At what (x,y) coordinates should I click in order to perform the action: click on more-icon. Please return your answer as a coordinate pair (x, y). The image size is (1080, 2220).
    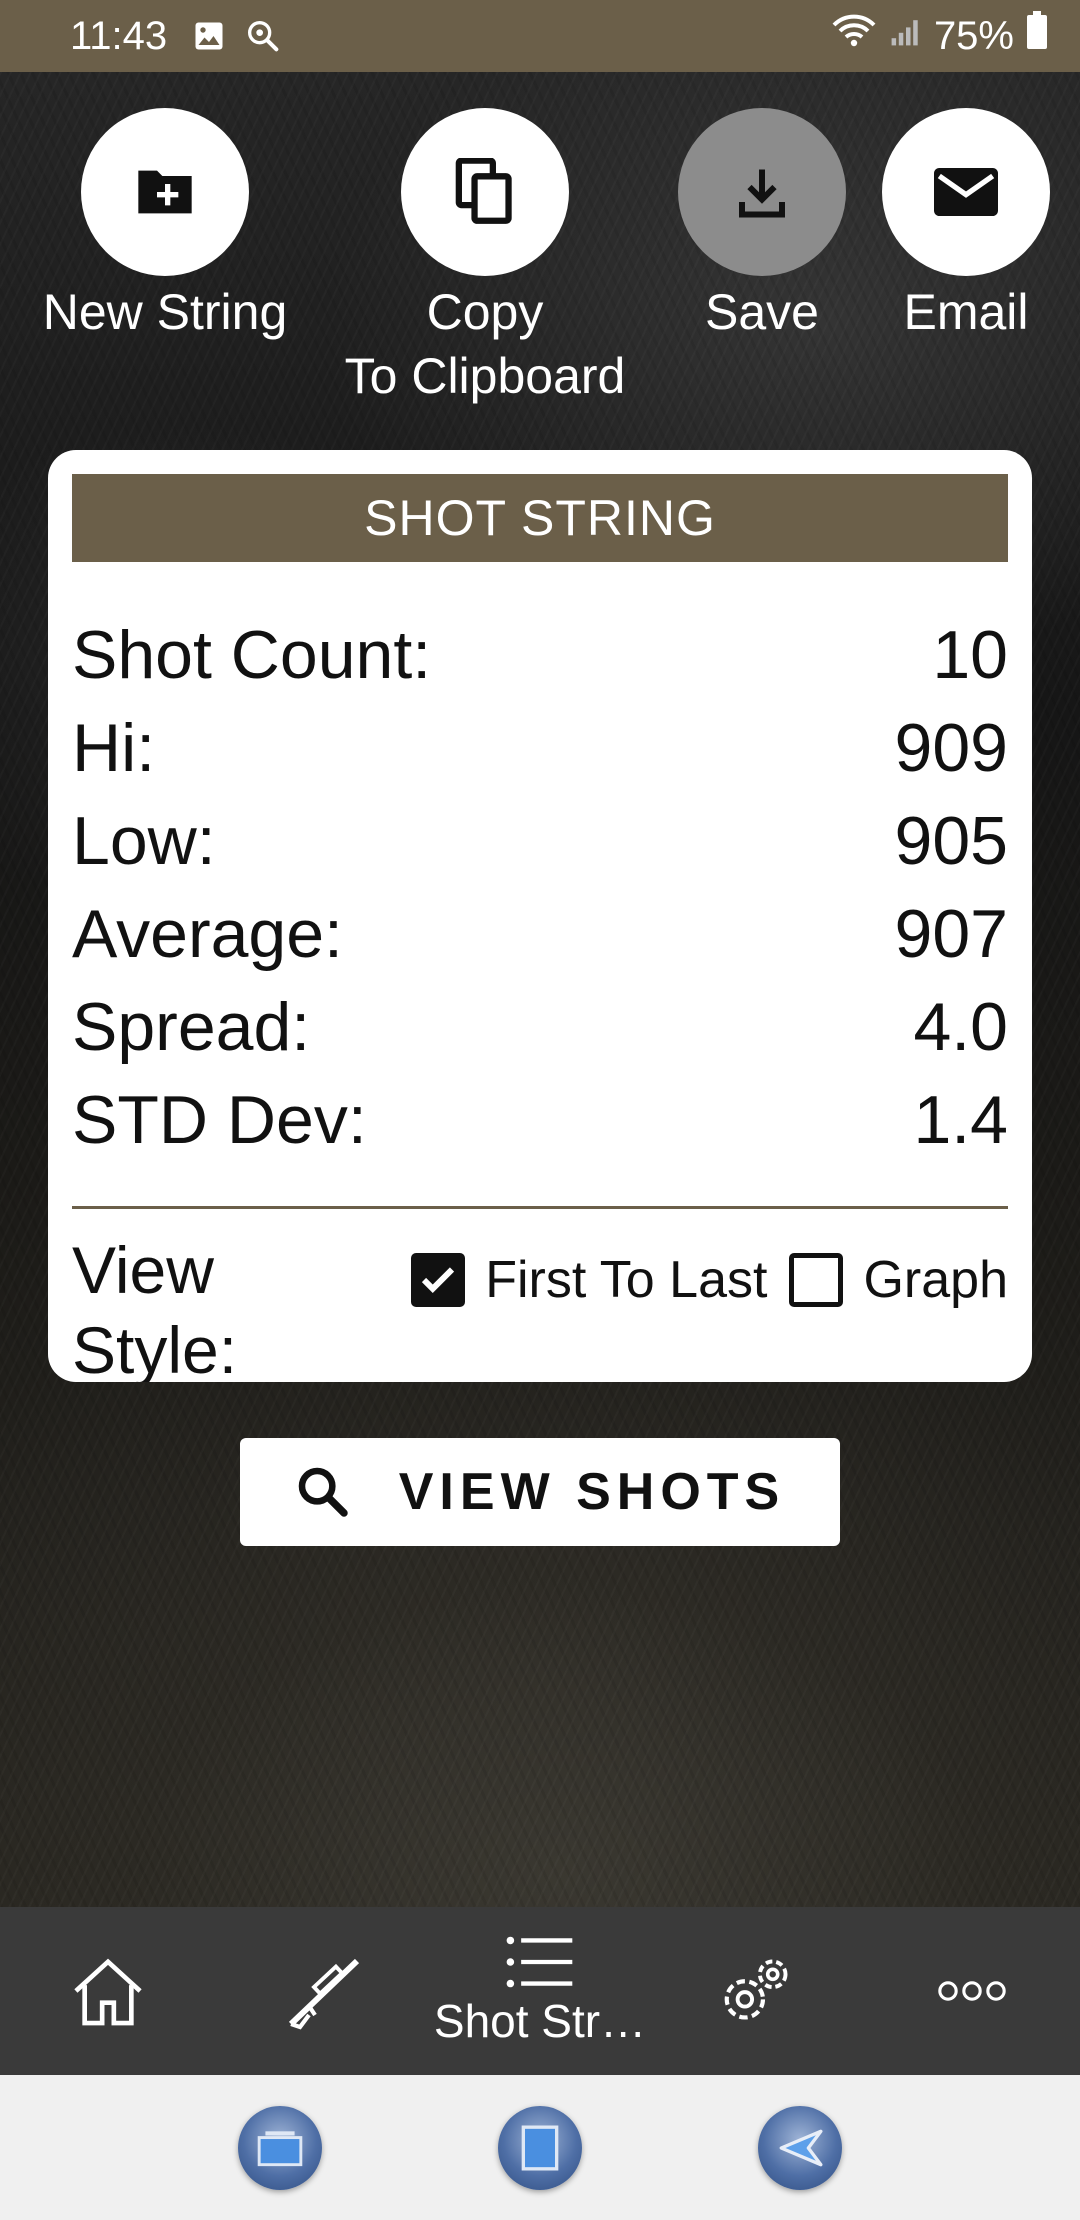
    Looking at the image, I should click on (972, 1991).